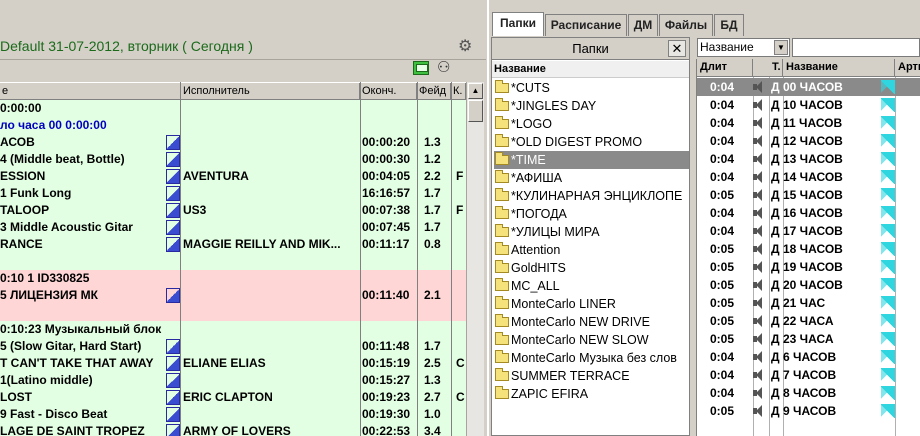 The height and width of the screenshot is (436, 920). Describe the element at coordinates (233, 193) in the screenshot. I see `playlist-row: 1 Funk Long 16:16:57 1.7` at that location.